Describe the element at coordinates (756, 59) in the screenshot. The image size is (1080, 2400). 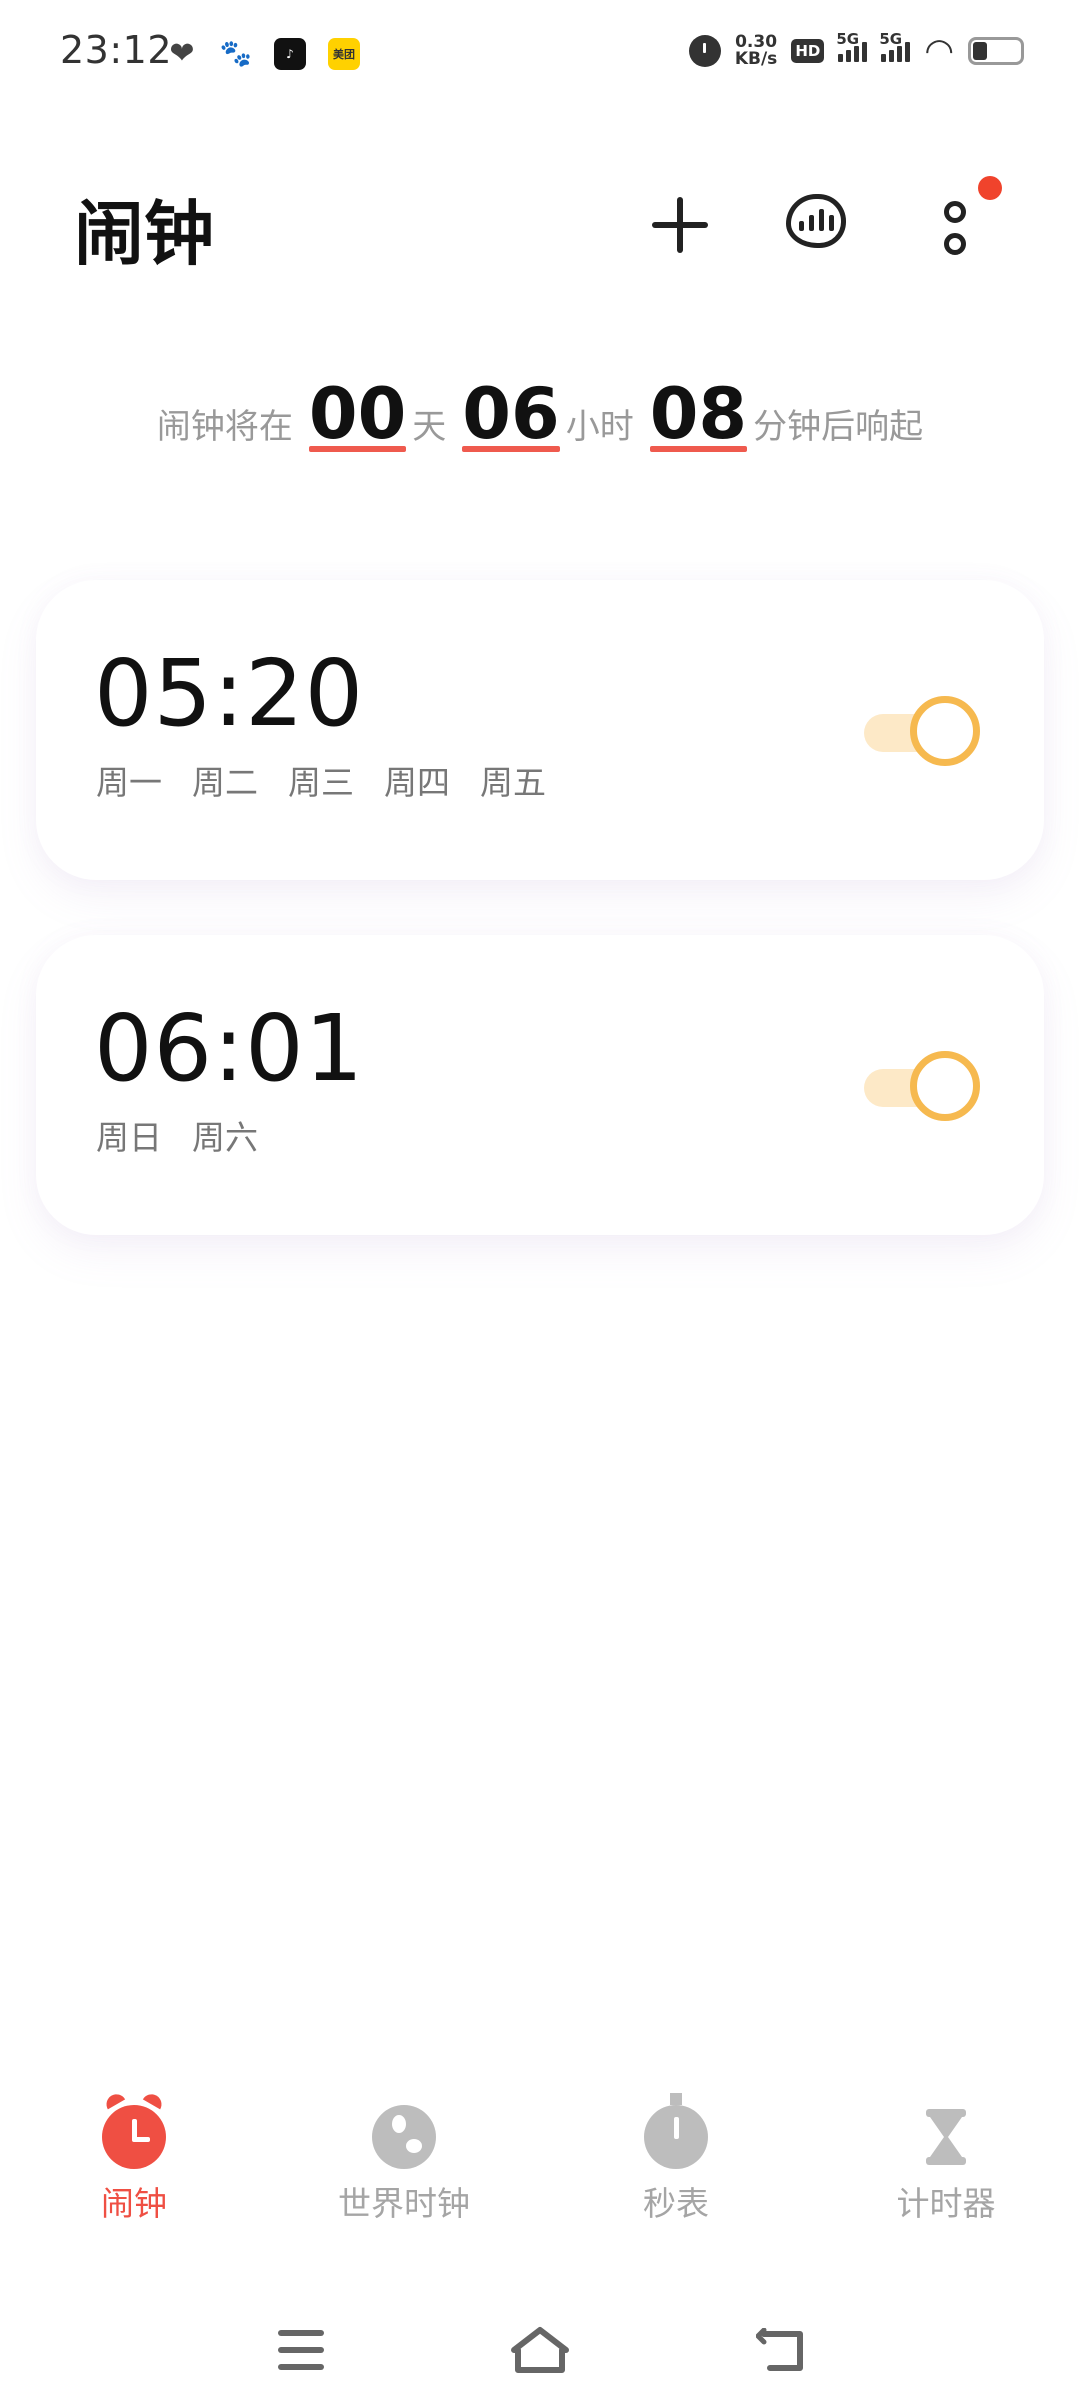
I see `network-speed-unit: KB/s` at that location.